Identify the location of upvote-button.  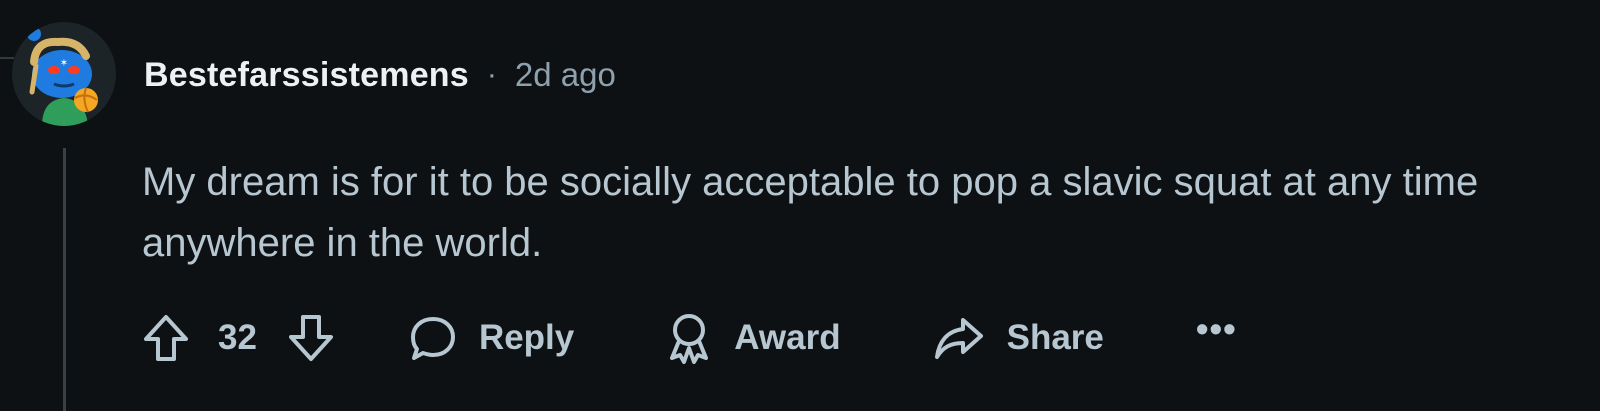
(166, 338).